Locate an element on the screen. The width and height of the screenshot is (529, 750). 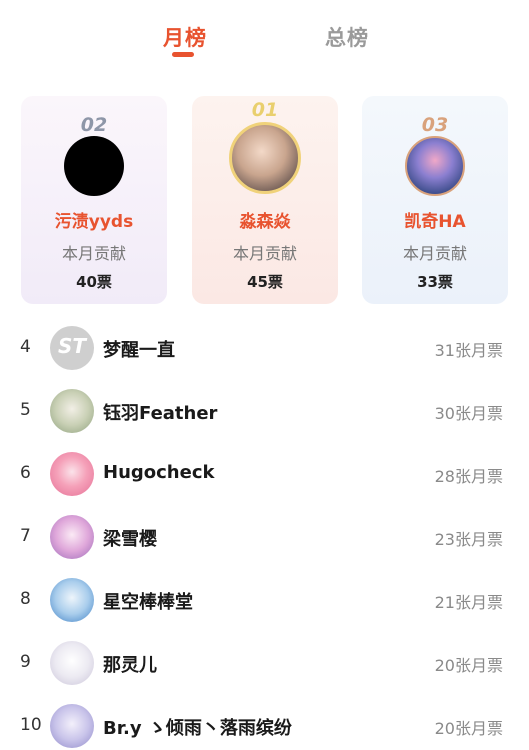
rank-number: 6 is located at coordinates (25, 473).